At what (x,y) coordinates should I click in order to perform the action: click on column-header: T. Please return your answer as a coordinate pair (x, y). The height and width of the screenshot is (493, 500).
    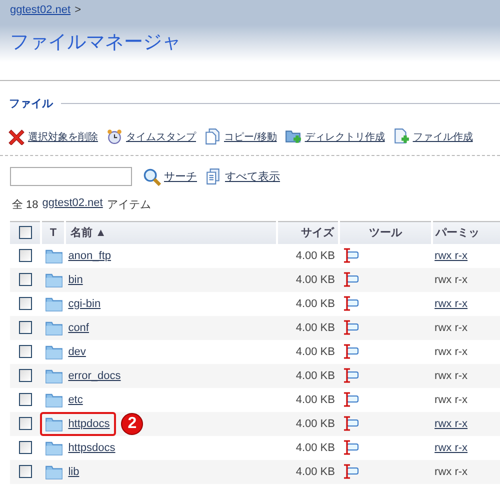
    Looking at the image, I should click on (53, 233).